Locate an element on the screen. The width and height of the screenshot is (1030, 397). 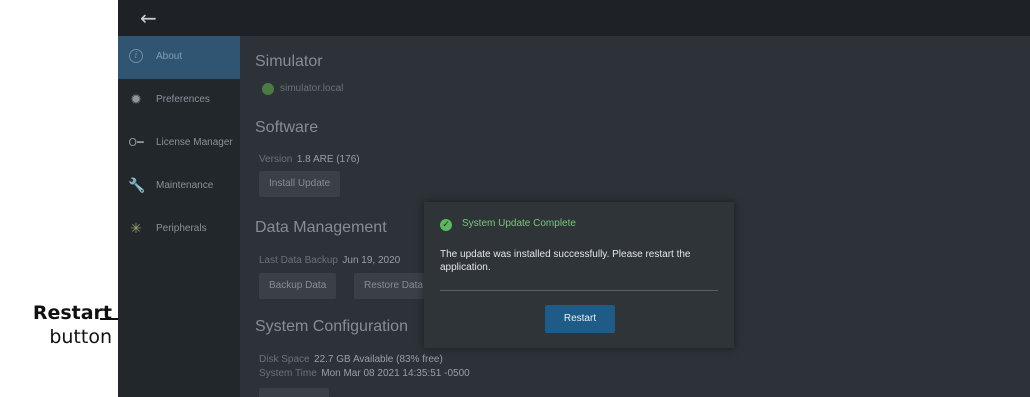
gear-icon: ✹ is located at coordinates (136, 100).